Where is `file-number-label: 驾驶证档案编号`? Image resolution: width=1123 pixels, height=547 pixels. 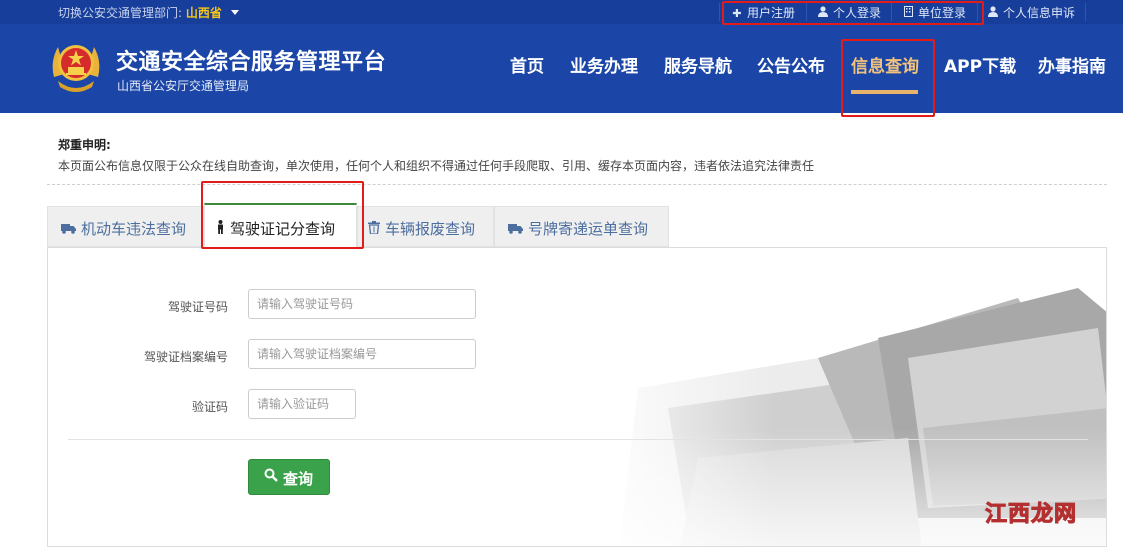 file-number-label: 驾驶证档案编号 is located at coordinates (185, 357).